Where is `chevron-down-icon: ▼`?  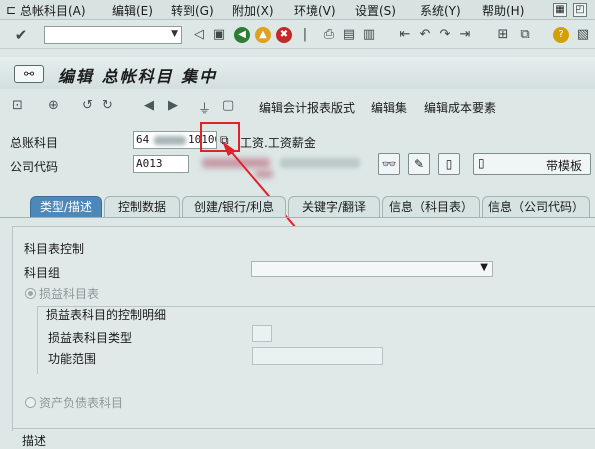 chevron-down-icon: ▼ is located at coordinates (484, 267).